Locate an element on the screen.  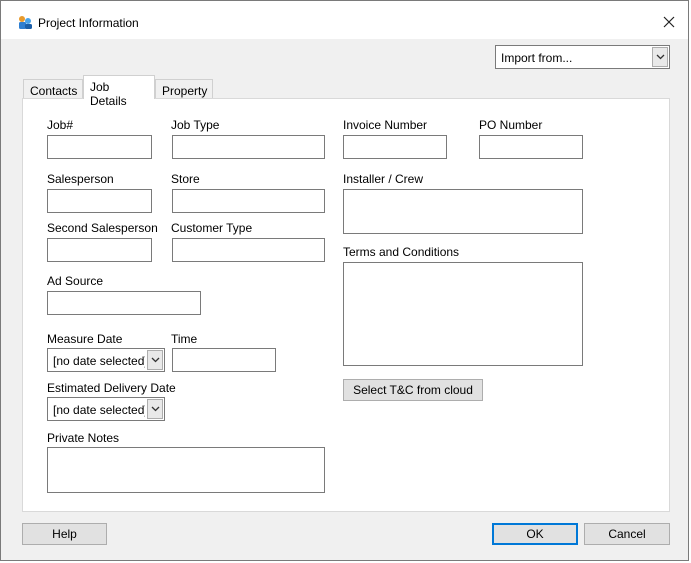
terms-conditions-label: Terms and Conditions is located at coordinates (401, 252).